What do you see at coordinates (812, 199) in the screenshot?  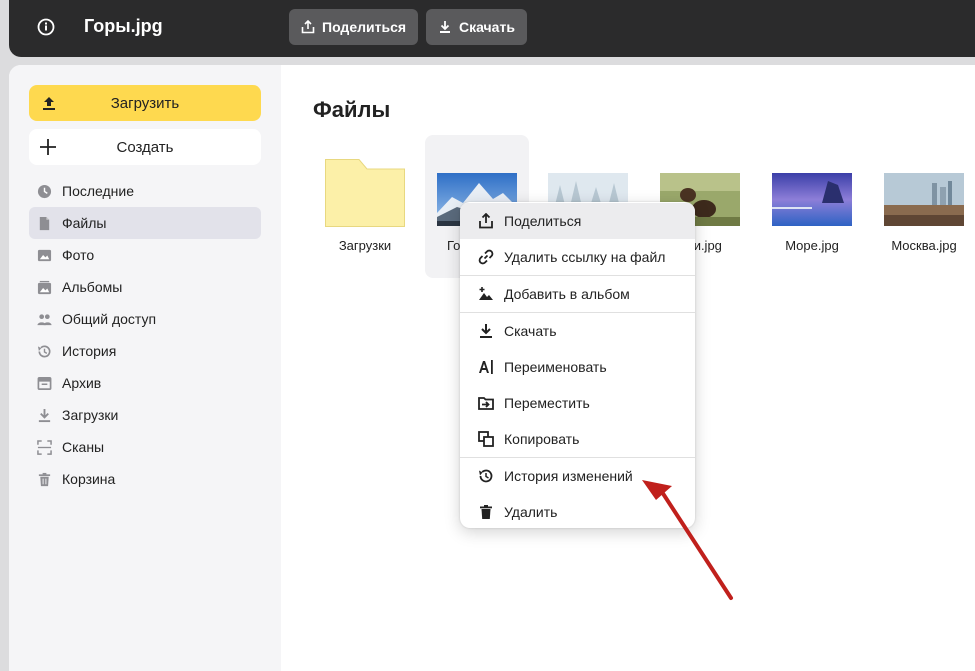 I see `sea-thumbnail` at bounding box center [812, 199].